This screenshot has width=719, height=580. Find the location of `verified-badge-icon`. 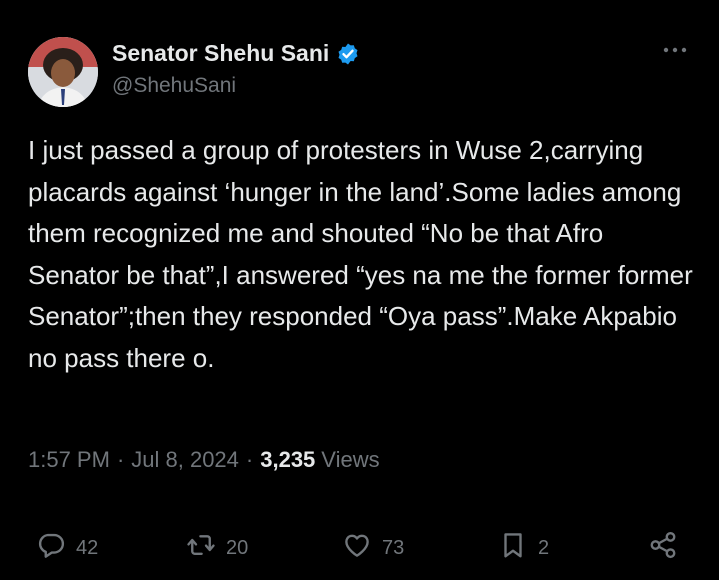

verified-badge-icon is located at coordinates (348, 54).